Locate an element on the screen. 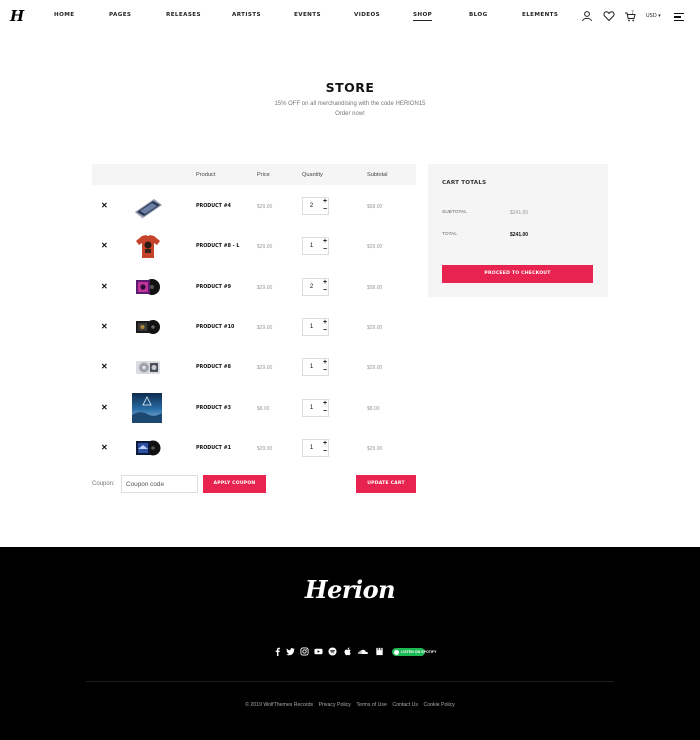  bandcamp-icon is located at coordinates (379, 651).